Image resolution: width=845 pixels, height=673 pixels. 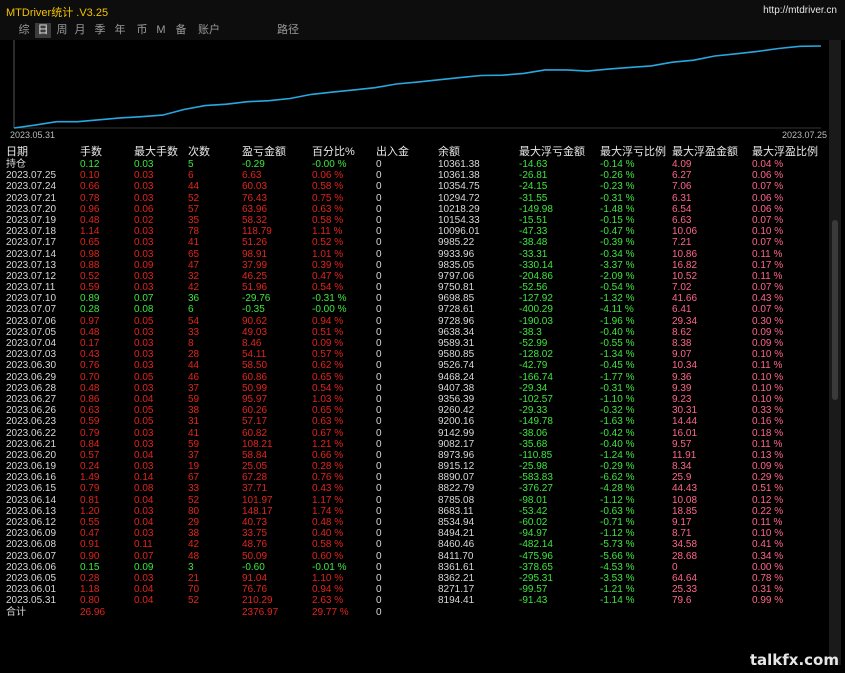 What do you see at coordinates (785, 152) in the screenshot?
I see `column-header: 最大浮盈比例` at bounding box center [785, 152].